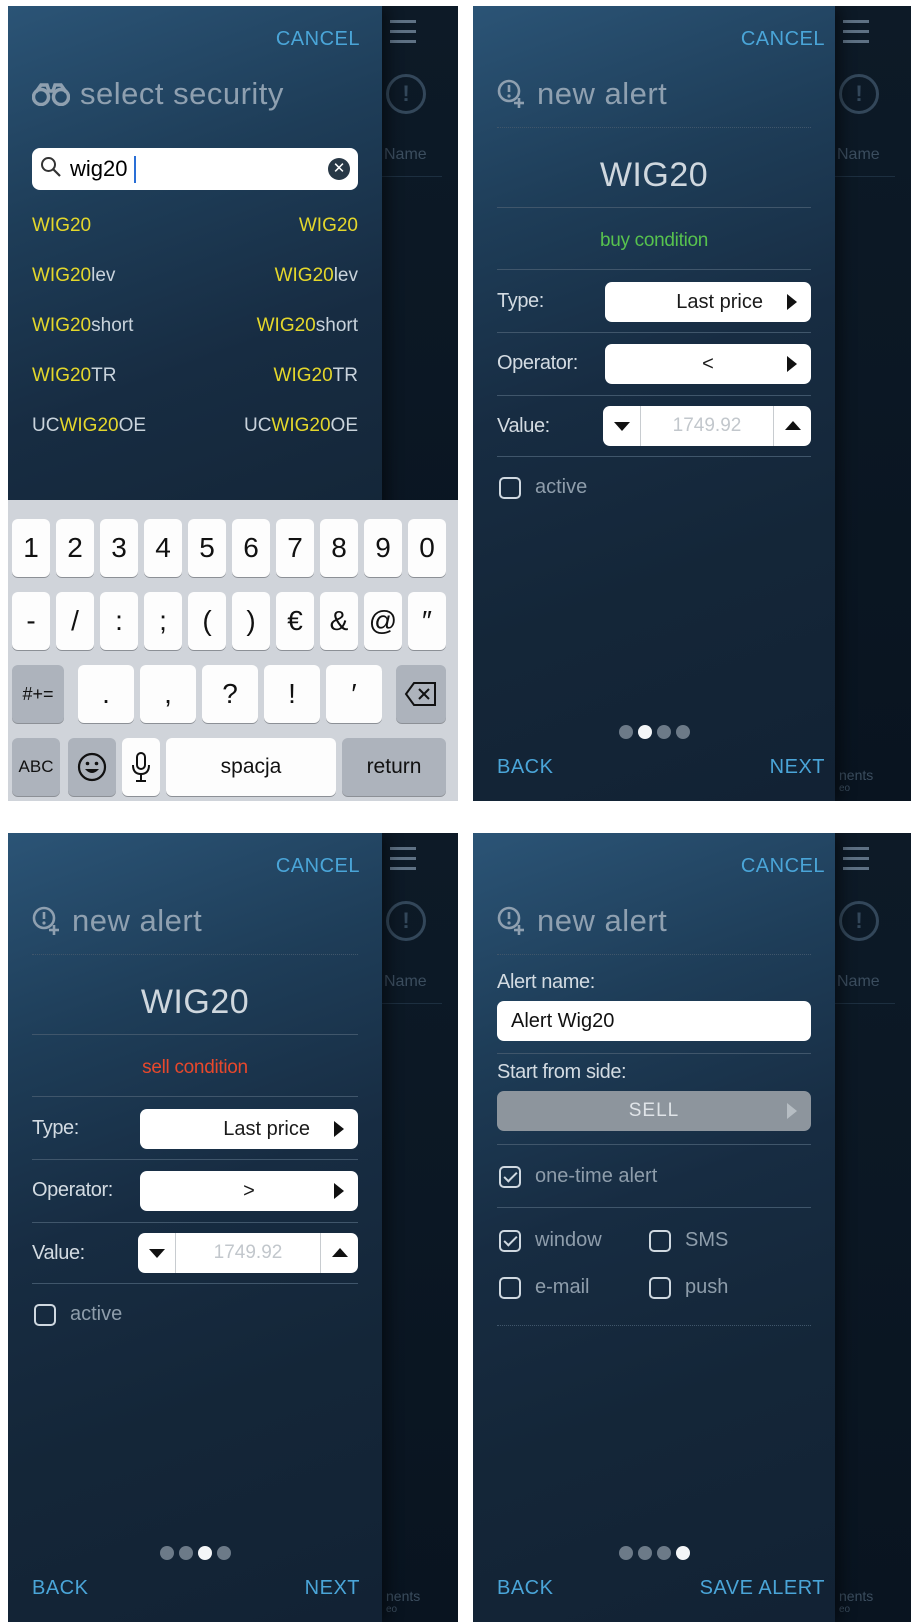 This screenshot has width=911, height=1622. Describe the element at coordinates (295, 621) in the screenshot. I see `key: €` at that location.